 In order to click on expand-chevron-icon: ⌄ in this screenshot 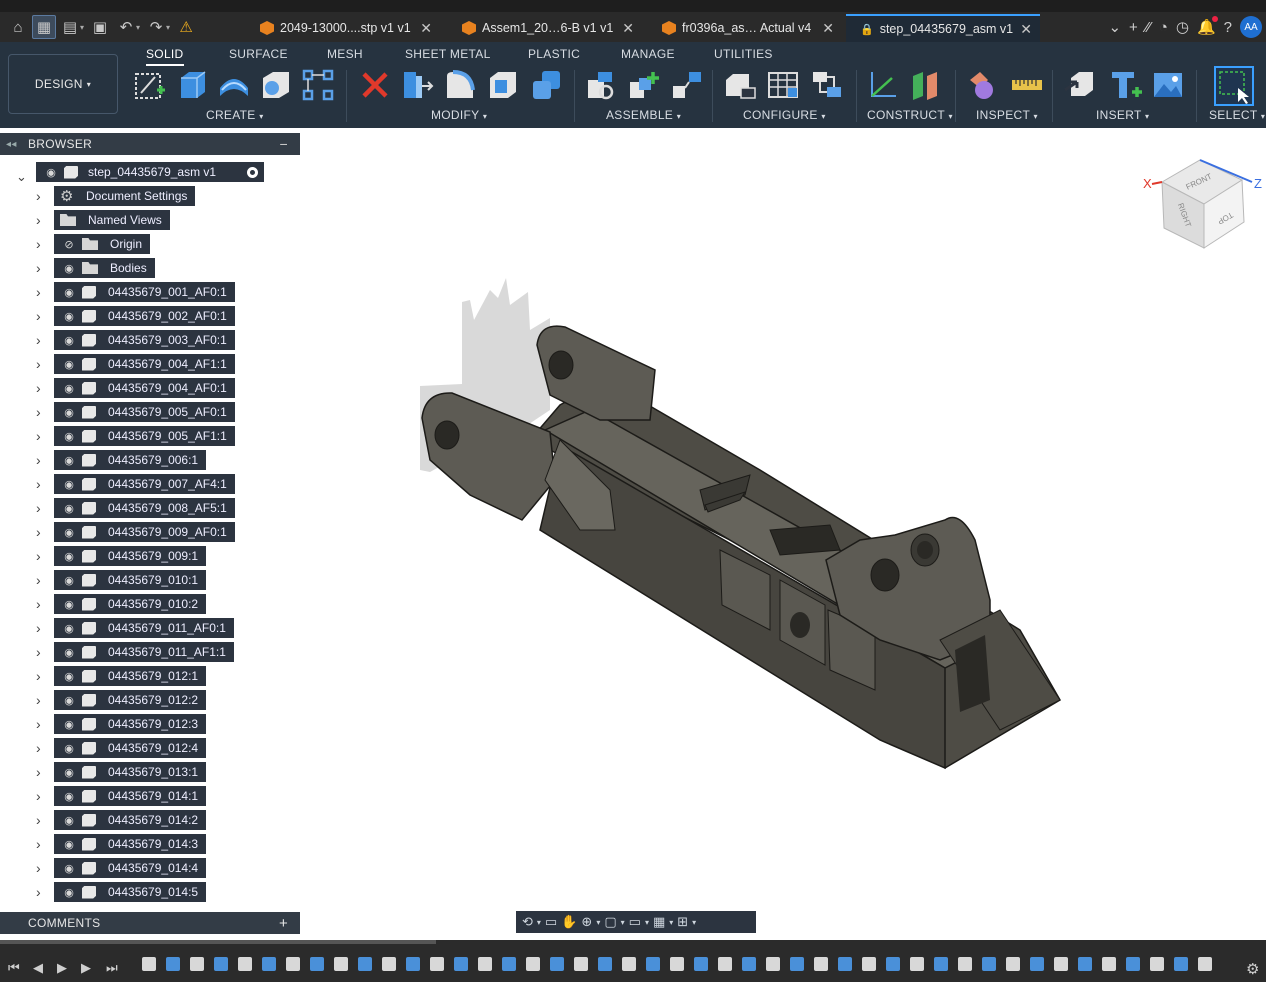, I will do `click(21, 177)`.